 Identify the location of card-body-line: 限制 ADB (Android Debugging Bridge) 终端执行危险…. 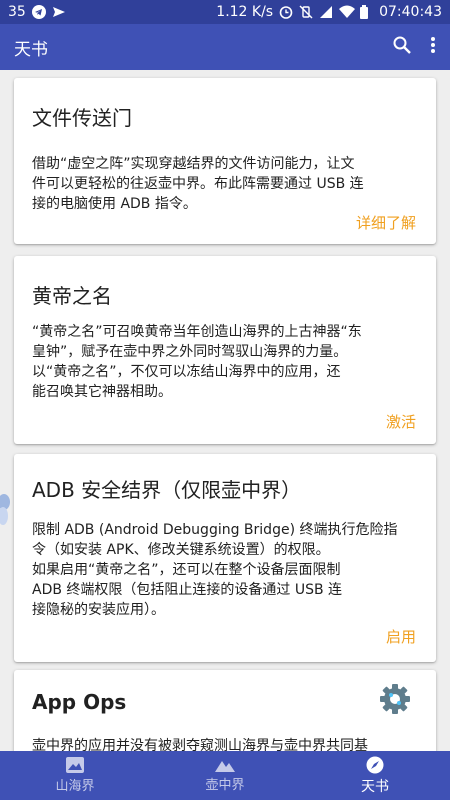
(215, 530).